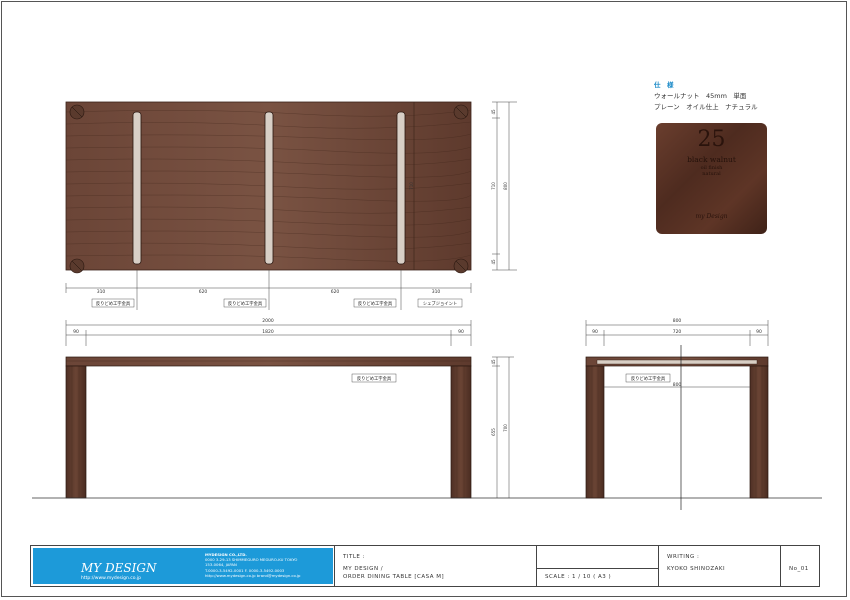 This screenshot has height=600, width=850. I want to click on sample-number: 25, so click(711, 139).